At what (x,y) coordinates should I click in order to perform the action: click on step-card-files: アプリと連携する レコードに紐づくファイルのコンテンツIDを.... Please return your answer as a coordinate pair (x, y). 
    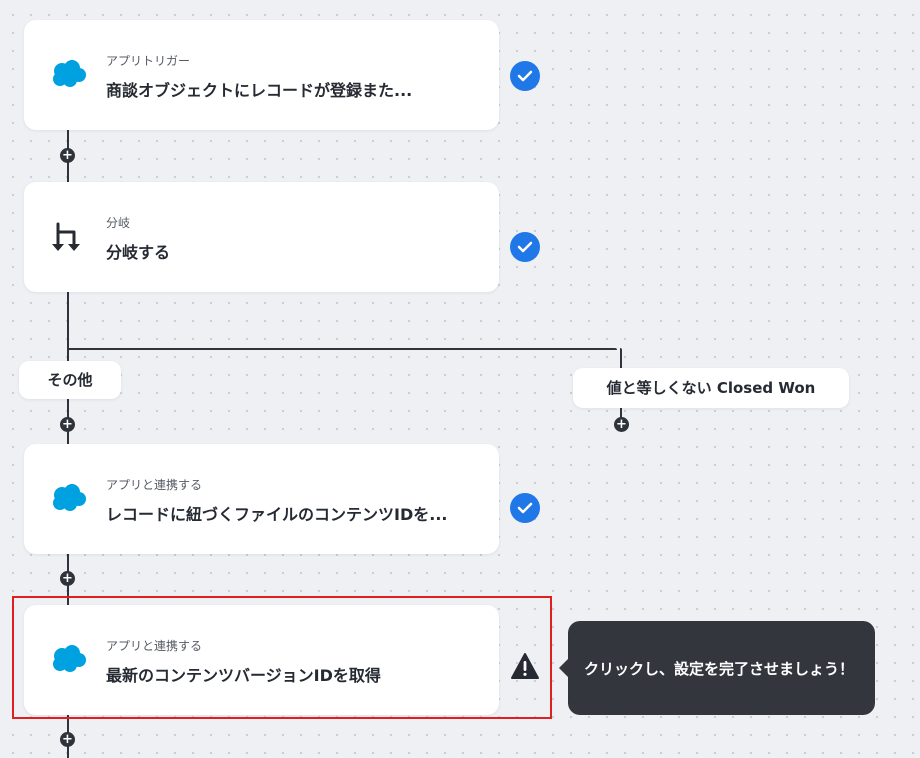
    Looking at the image, I should click on (261, 499).